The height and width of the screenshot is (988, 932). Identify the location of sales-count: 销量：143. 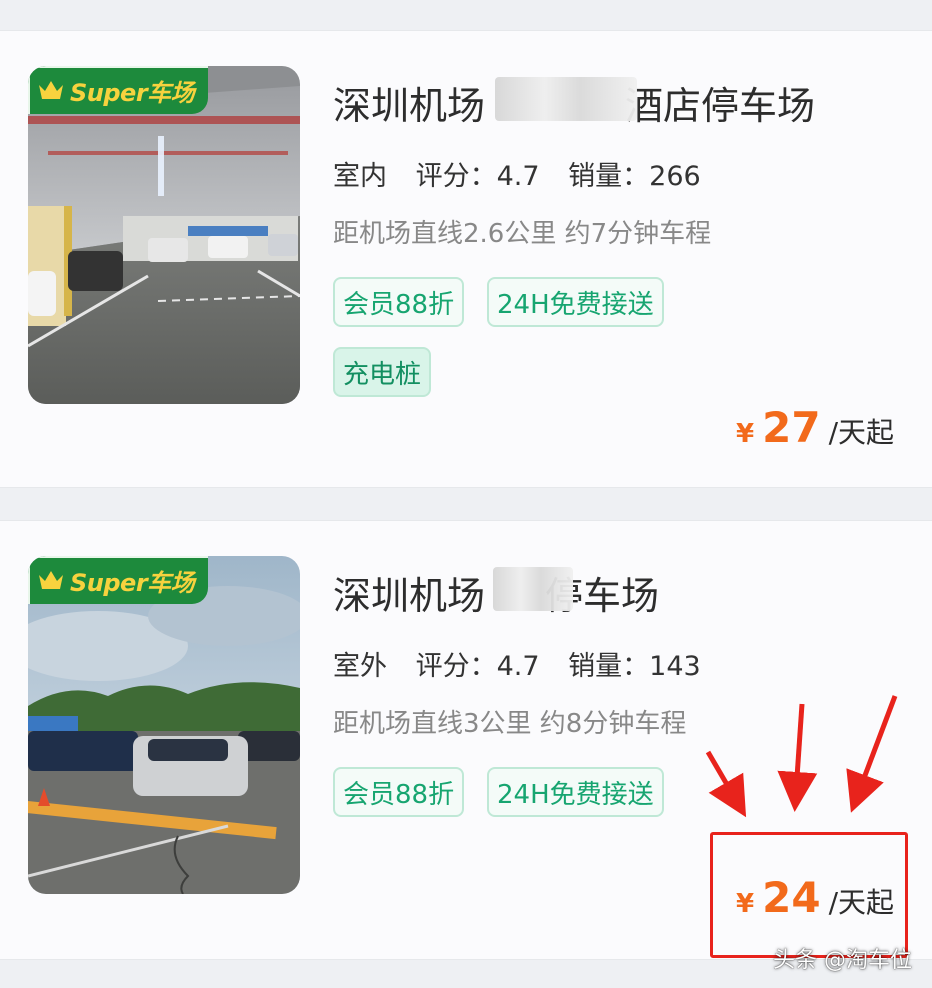
(634, 666).